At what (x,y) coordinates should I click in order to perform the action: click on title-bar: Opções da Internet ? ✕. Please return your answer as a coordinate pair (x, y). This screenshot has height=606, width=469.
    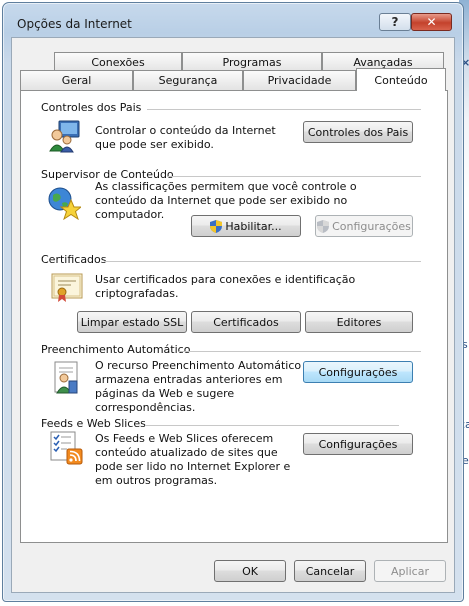
    Looking at the image, I should click on (233, 20).